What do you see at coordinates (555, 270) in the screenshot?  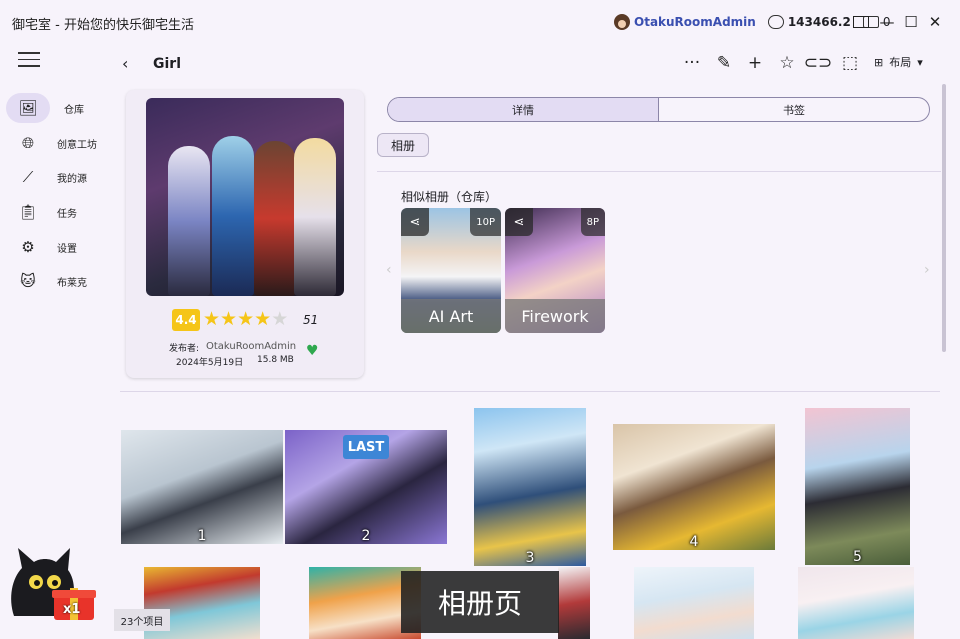 I see `similar-album-card: ⋖ 8P Firework` at bounding box center [555, 270].